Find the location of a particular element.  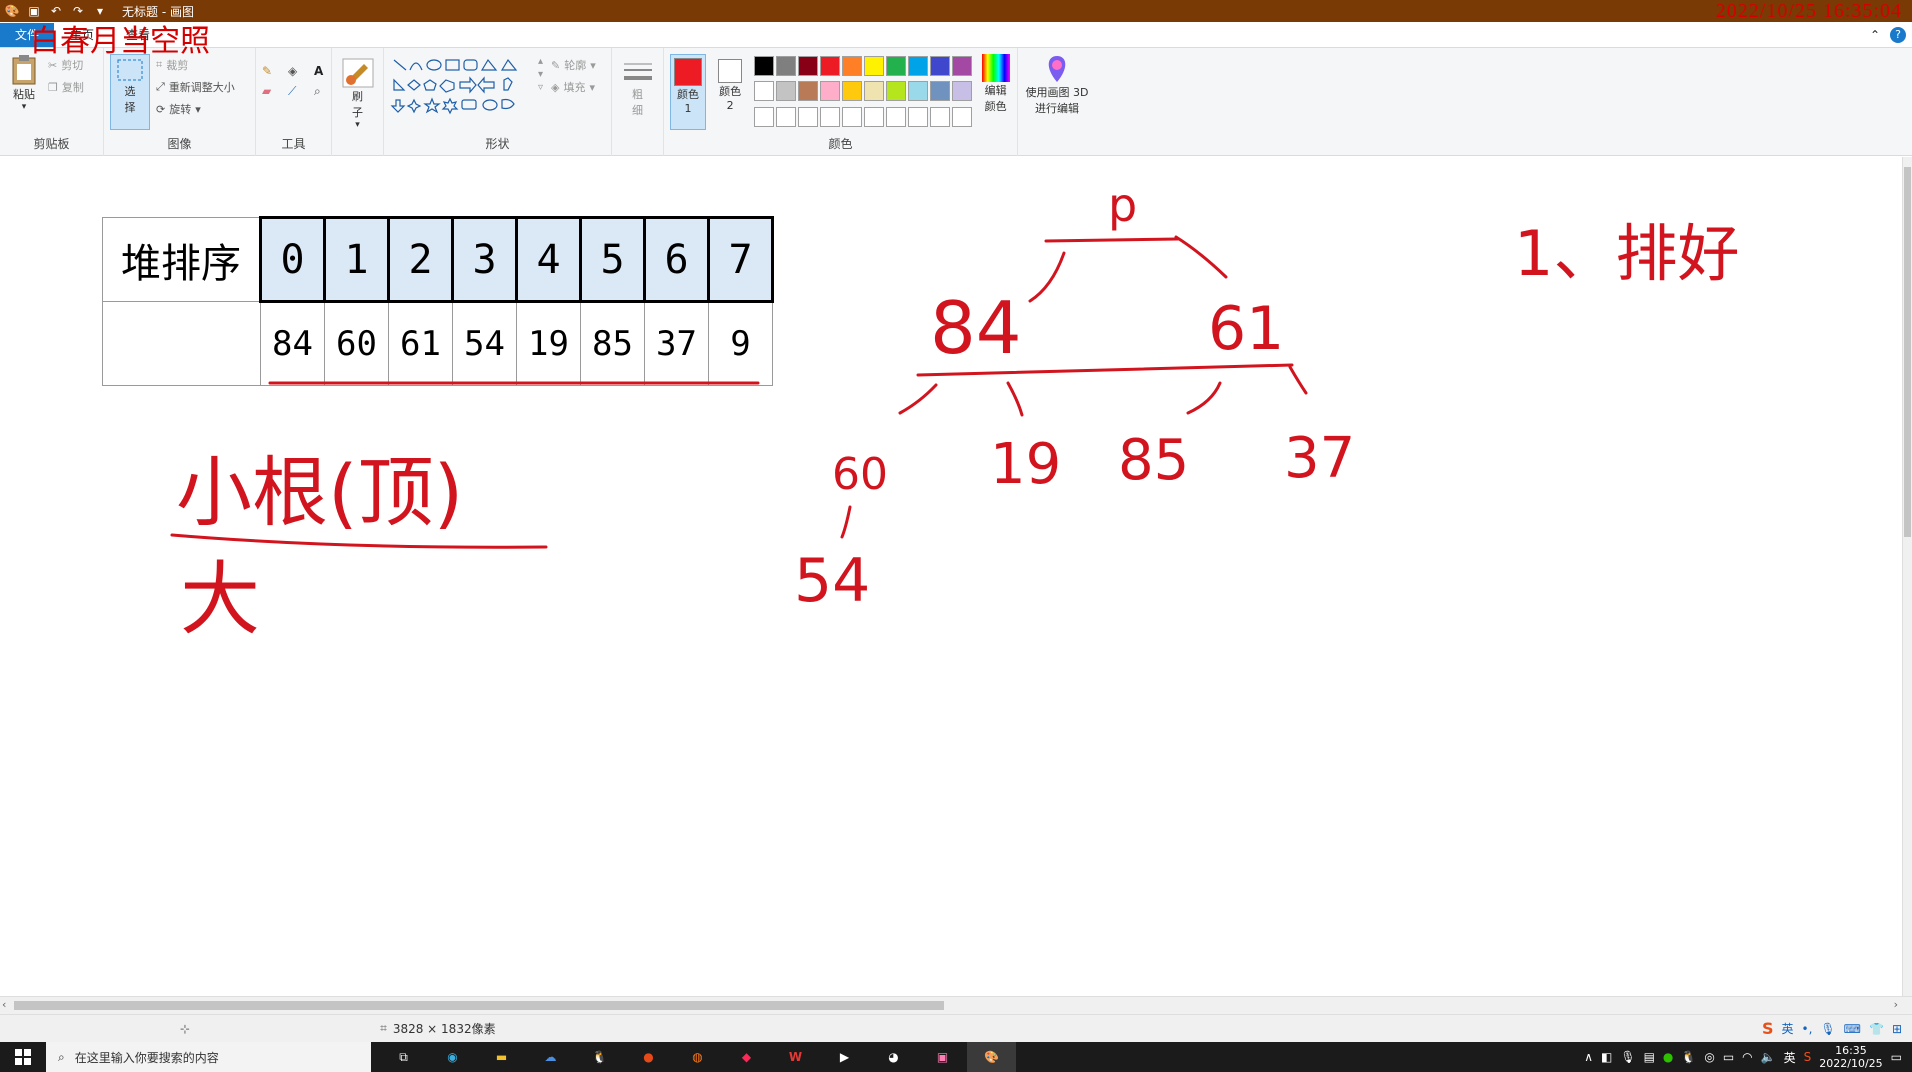

copy-button: ❐ 复制 is located at coordinates (66, 87).